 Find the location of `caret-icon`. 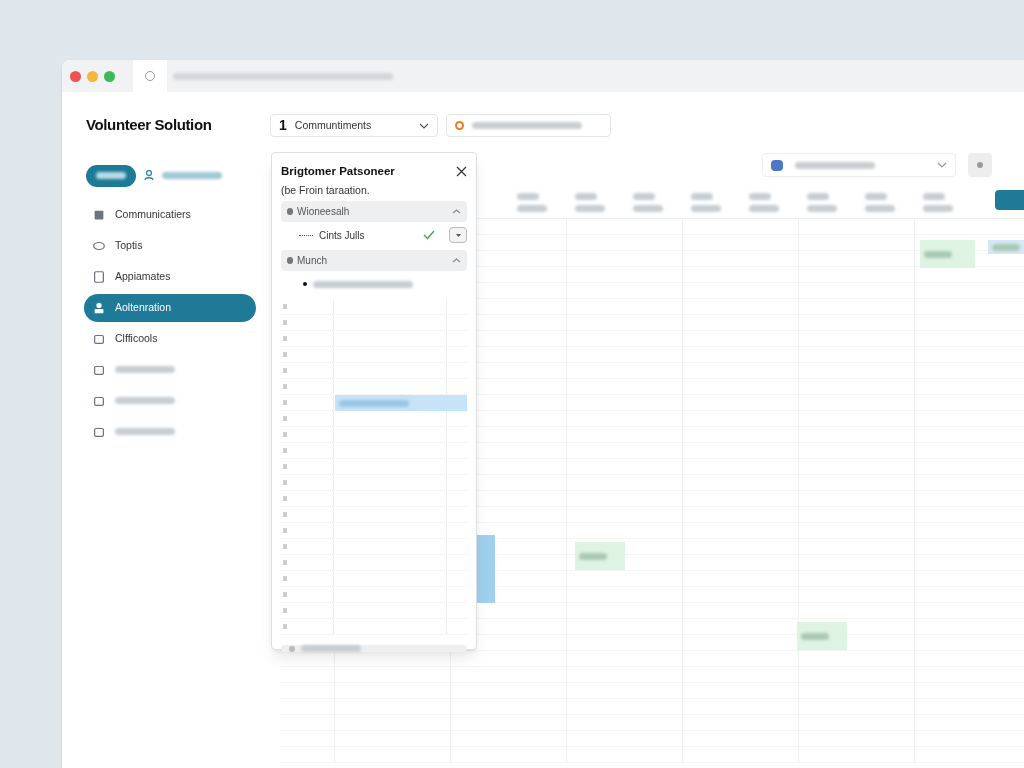

caret-icon is located at coordinates (458, 235).